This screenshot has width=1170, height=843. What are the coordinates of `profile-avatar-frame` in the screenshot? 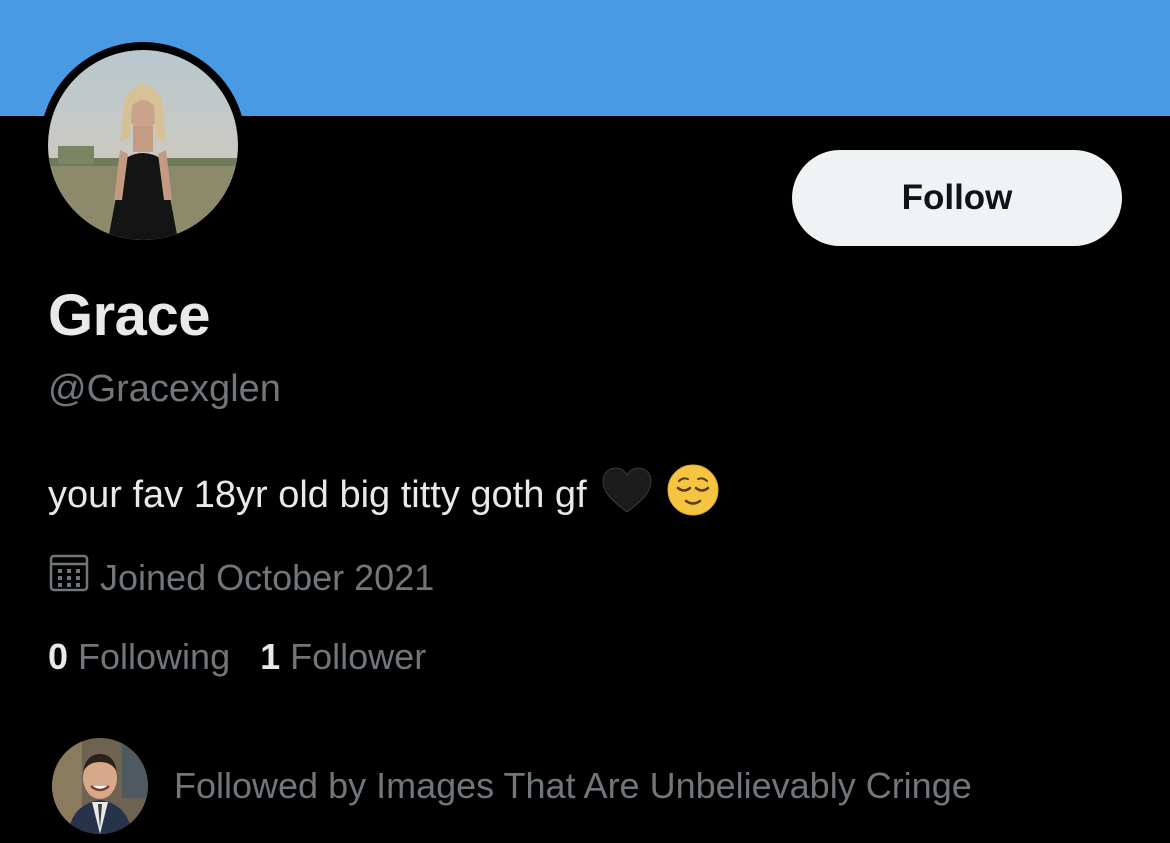 It's located at (143, 145).